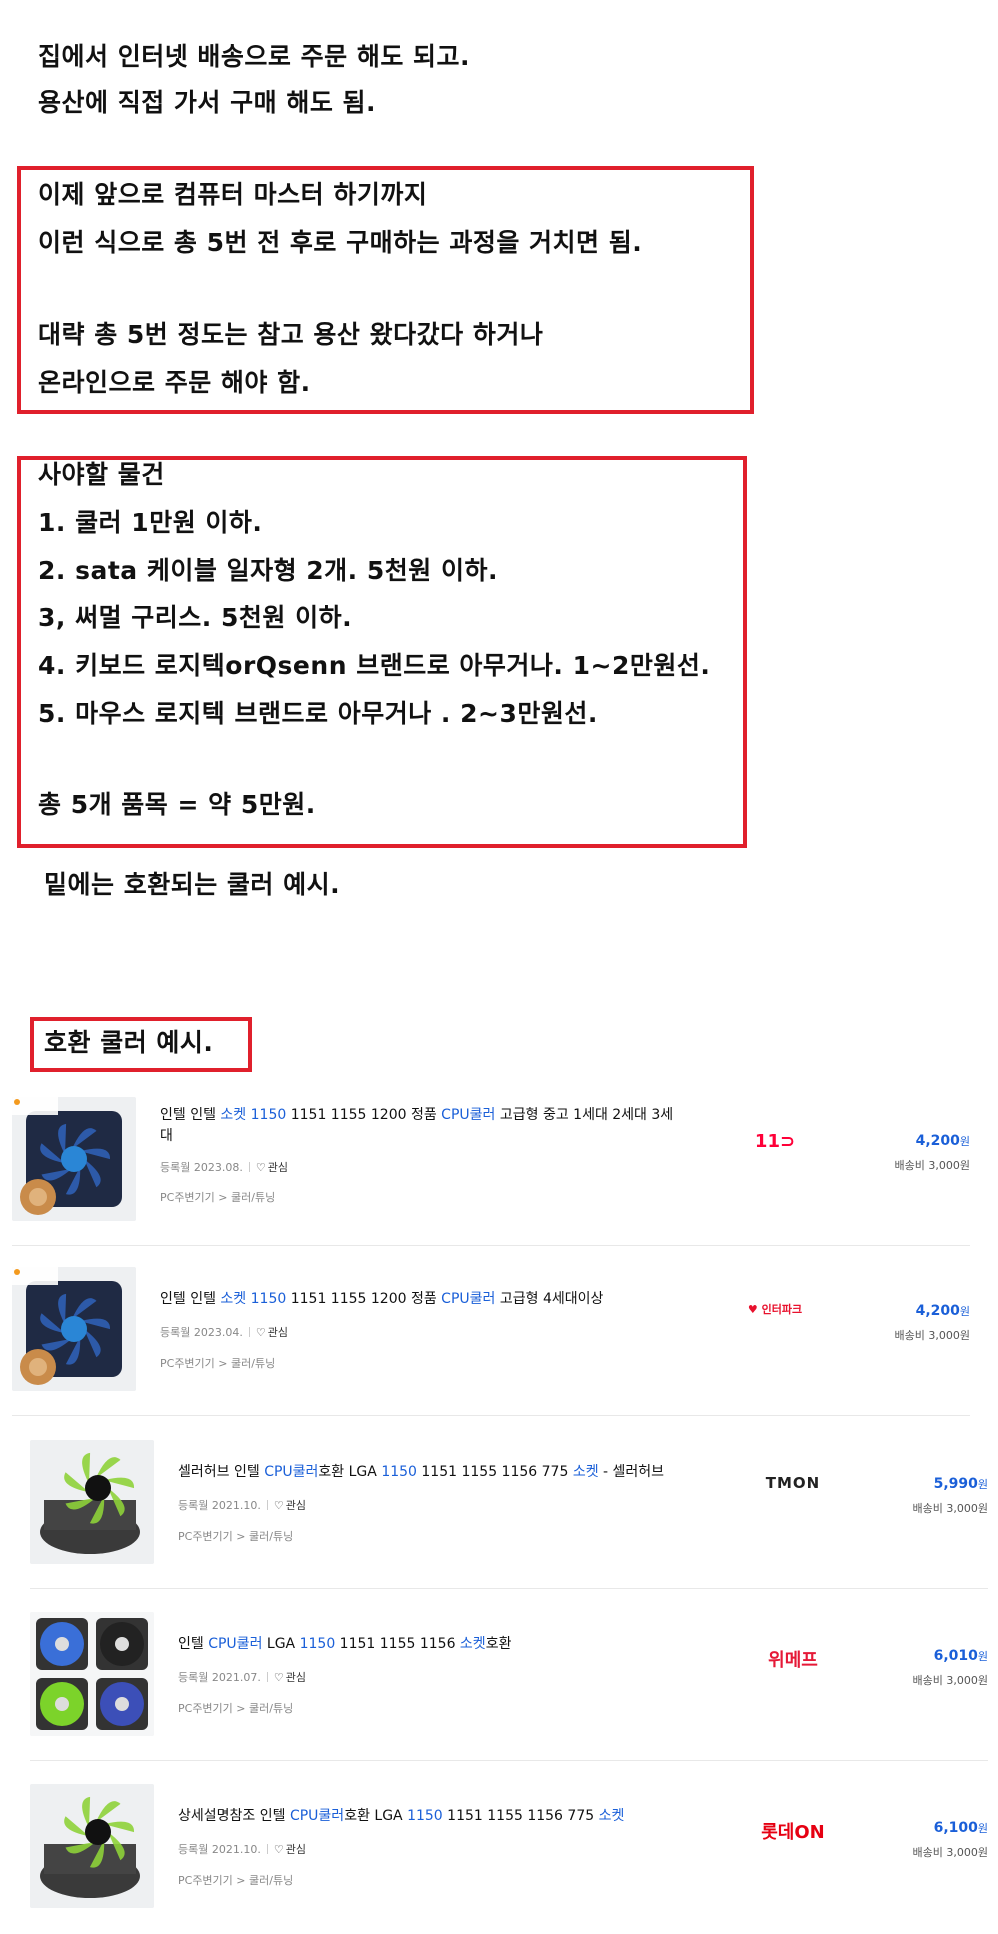 This screenshot has width=998, height=1934. I want to click on product-title-link: 인텔 CPU쿨러 LGA 1150 1151 1155 1156 소켓호환, so click(448, 1644).